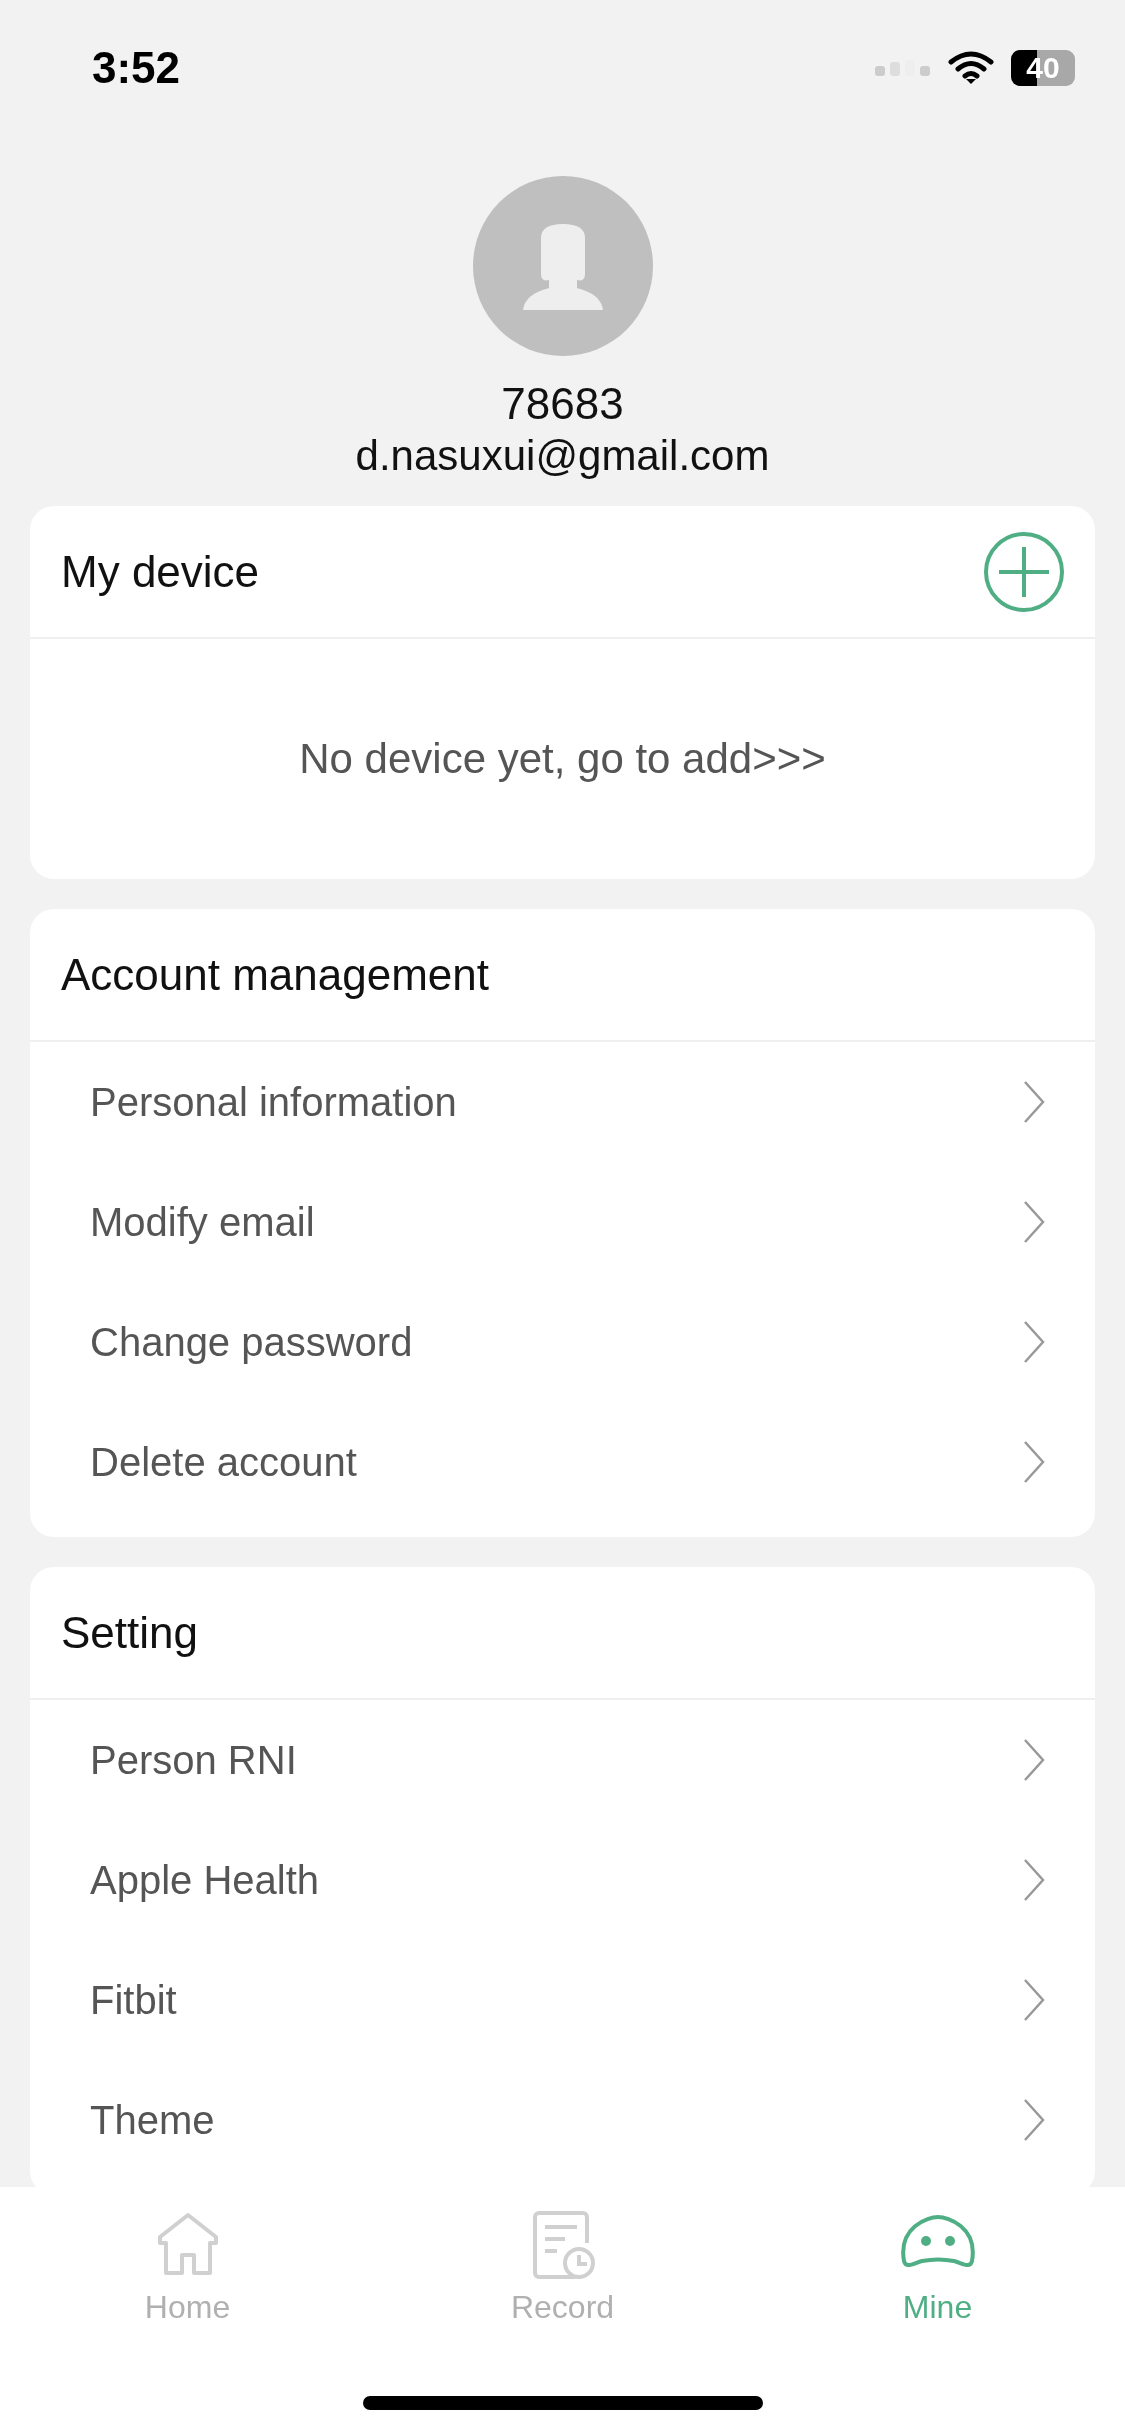  Describe the element at coordinates (160, 571) in the screenshot. I see `section-title: My device` at that location.